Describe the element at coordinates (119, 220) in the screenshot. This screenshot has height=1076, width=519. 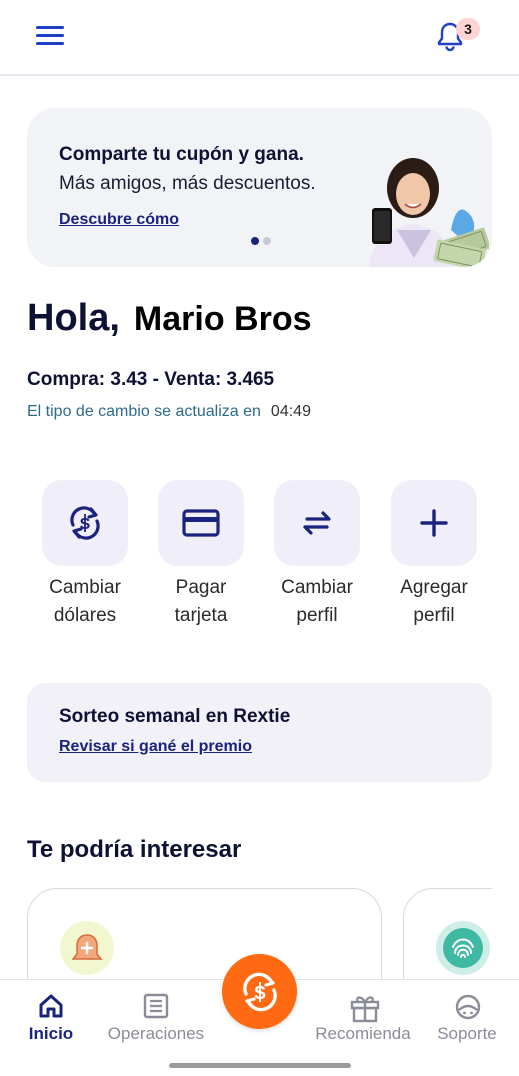
I see `promo-link: Descubre cómo` at that location.